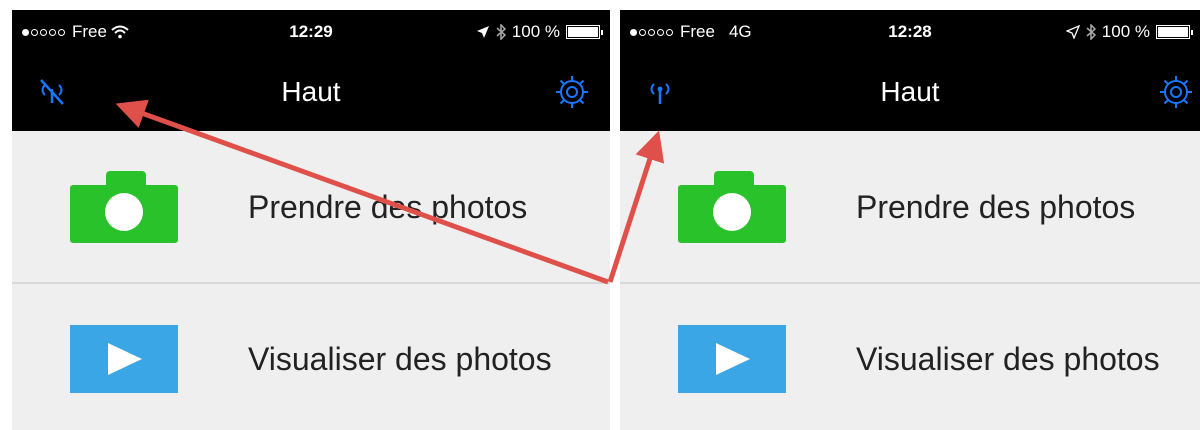 The width and height of the screenshot is (1200, 430). I want to click on status-bar: Free 4G 12:28 100 %, so click(910, 33).